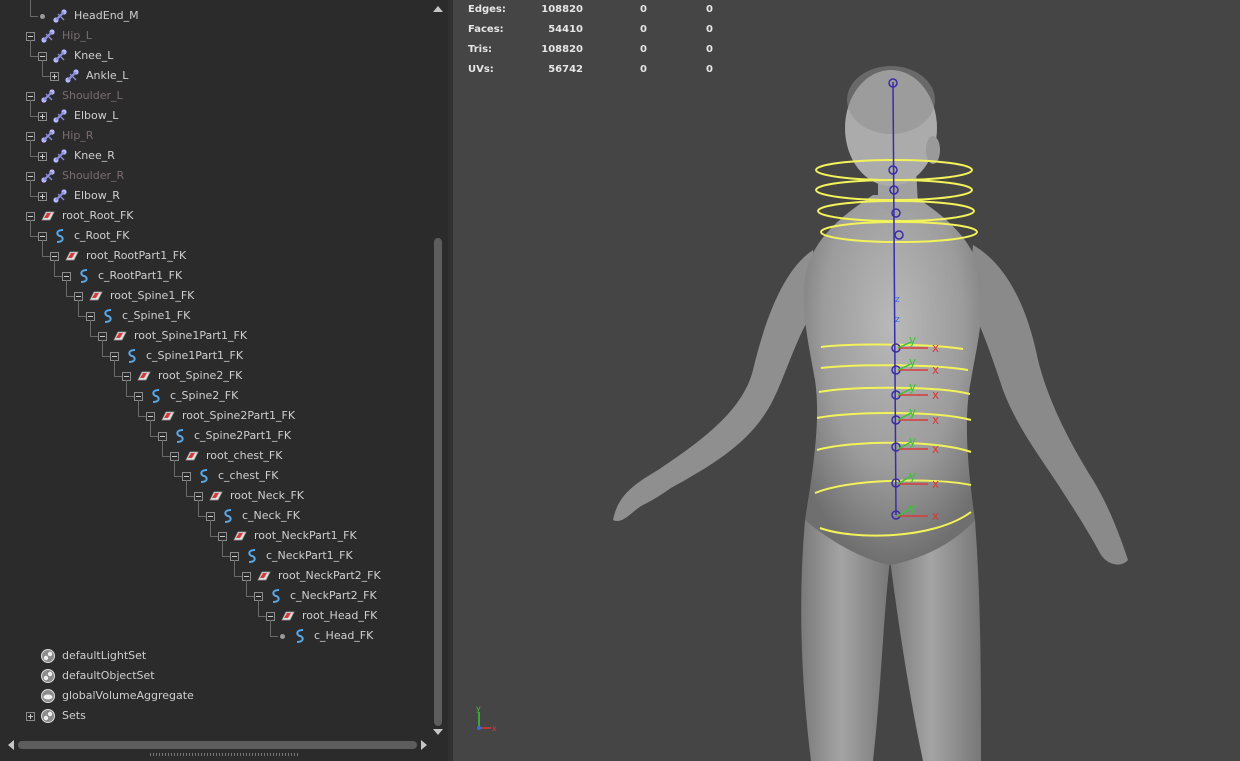 This screenshot has width=1240, height=761. What do you see at coordinates (244, 455) in the screenshot?
I see `outliner-item-label: root_chest_FK` at bounding box center [244, 455].